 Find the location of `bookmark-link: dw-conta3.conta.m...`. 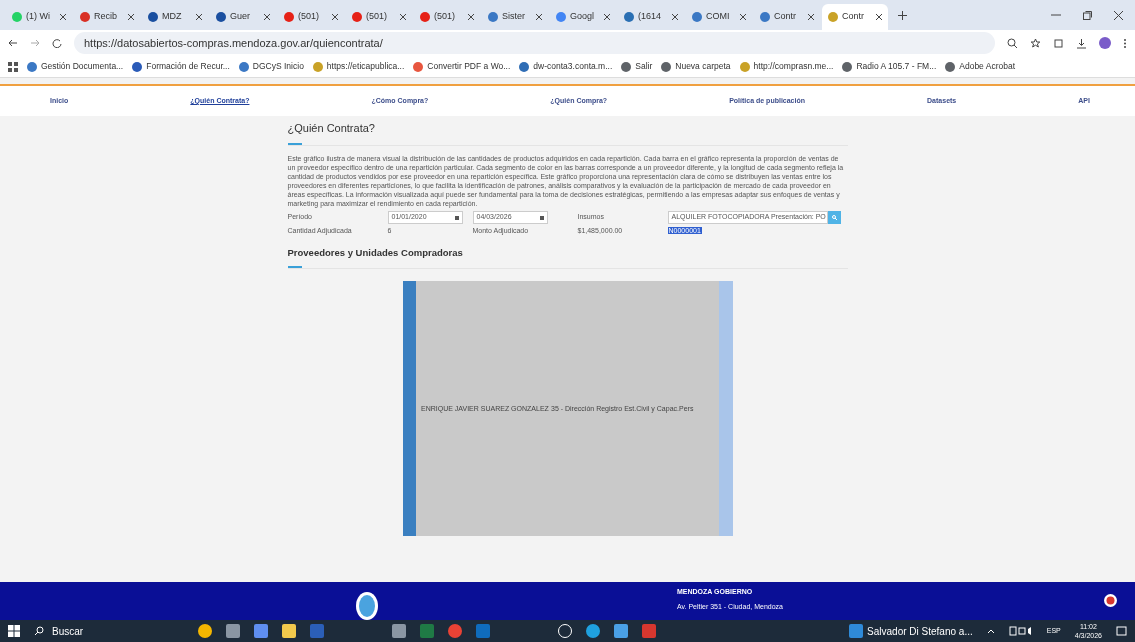

bookmark-link: dw-conta3.conta.m... is located at coordinates (566, 66).